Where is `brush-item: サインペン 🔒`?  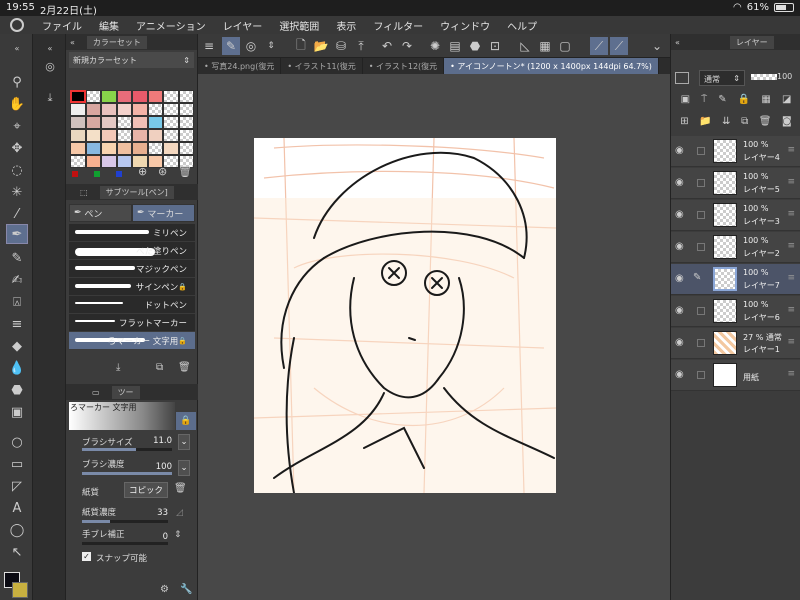 brush-item: サインペン 🔒 is located at coordinates (132, 287).